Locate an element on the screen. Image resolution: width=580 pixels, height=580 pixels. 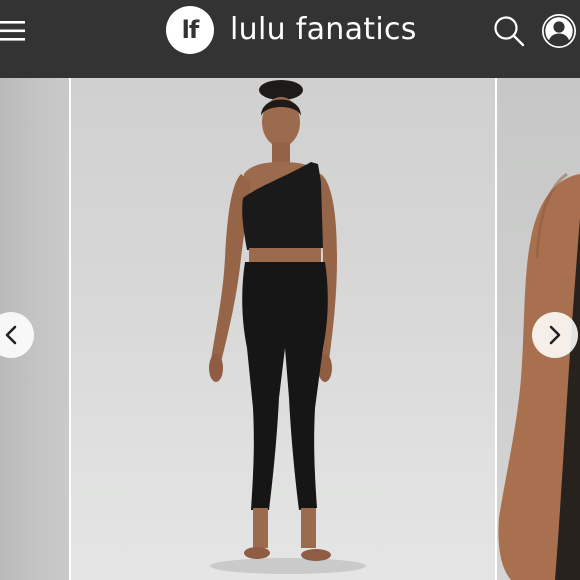
next-image-button is located at coordinates (555, 335).